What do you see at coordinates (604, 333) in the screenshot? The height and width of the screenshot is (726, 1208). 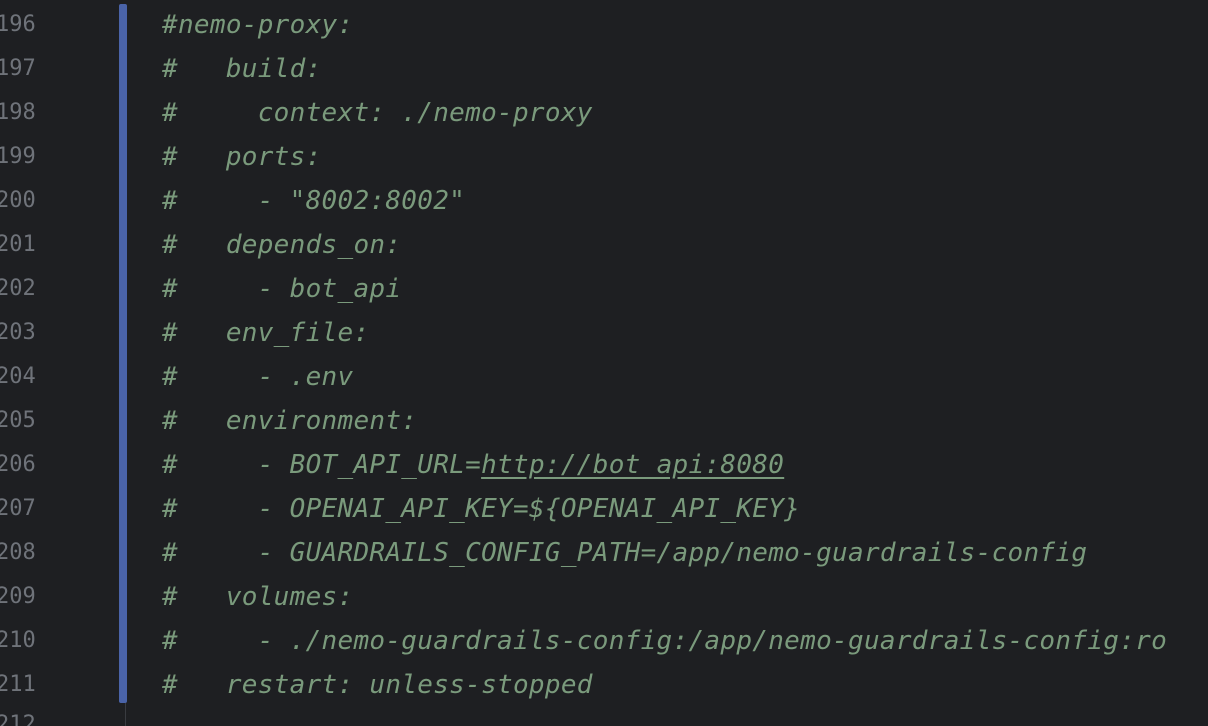 I see `code-line: 203 # env_file:` at bounding box center [604, 333].